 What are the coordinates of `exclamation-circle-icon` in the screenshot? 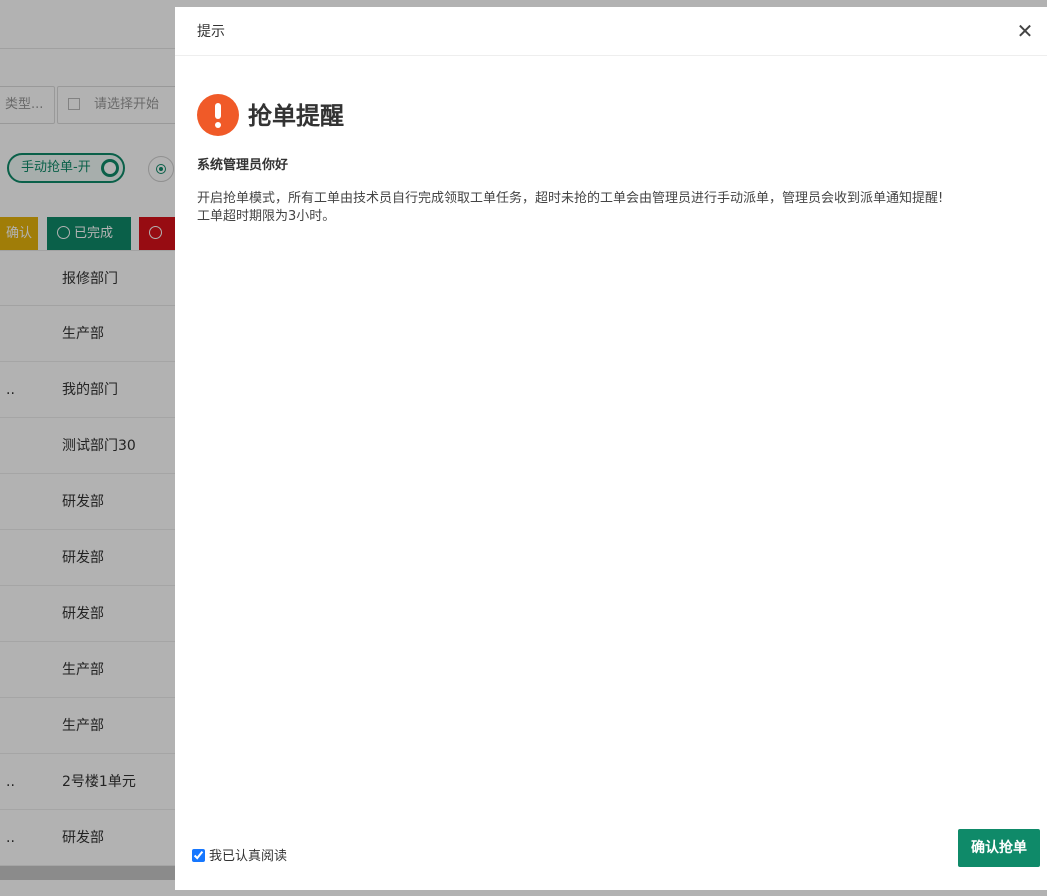 It's located at (218, 115).